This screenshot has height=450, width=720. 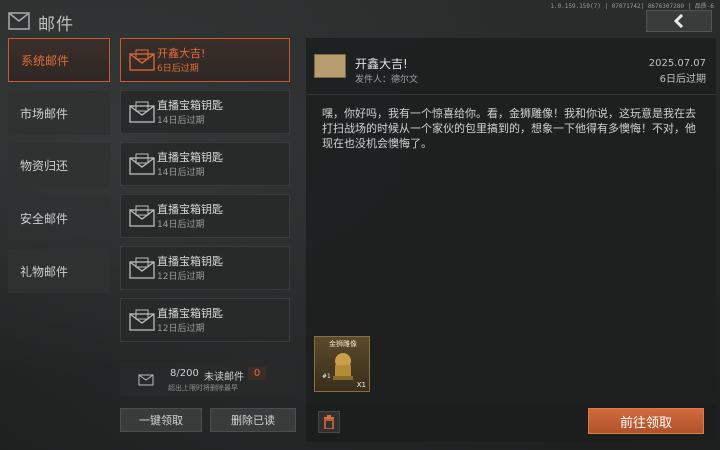 What do you see at coordinates (343, 344) in the screenshot?
I see `attachment-name: 金狮雕像` at bounding box center [343, 344].